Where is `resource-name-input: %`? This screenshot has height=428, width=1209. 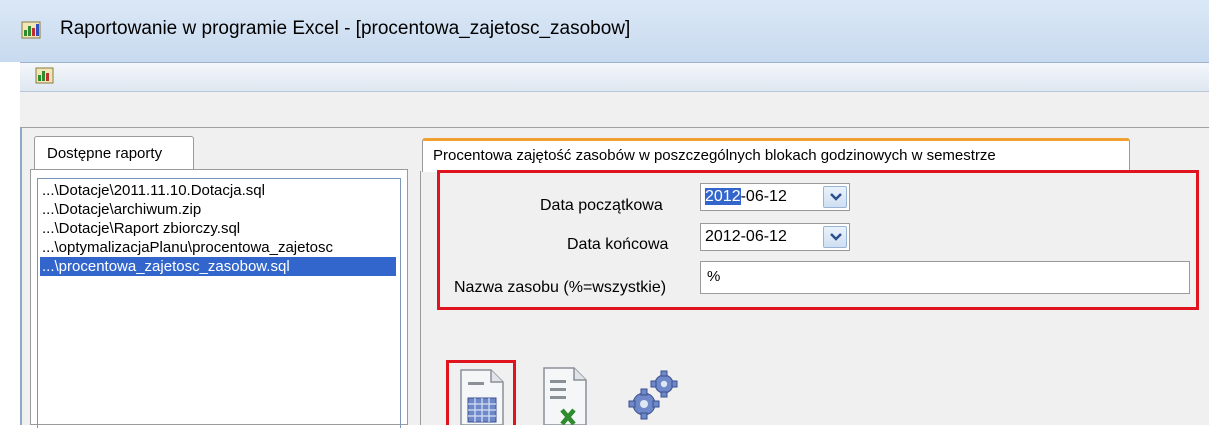 resource-name-input: % is located at coordinates (945, 277).